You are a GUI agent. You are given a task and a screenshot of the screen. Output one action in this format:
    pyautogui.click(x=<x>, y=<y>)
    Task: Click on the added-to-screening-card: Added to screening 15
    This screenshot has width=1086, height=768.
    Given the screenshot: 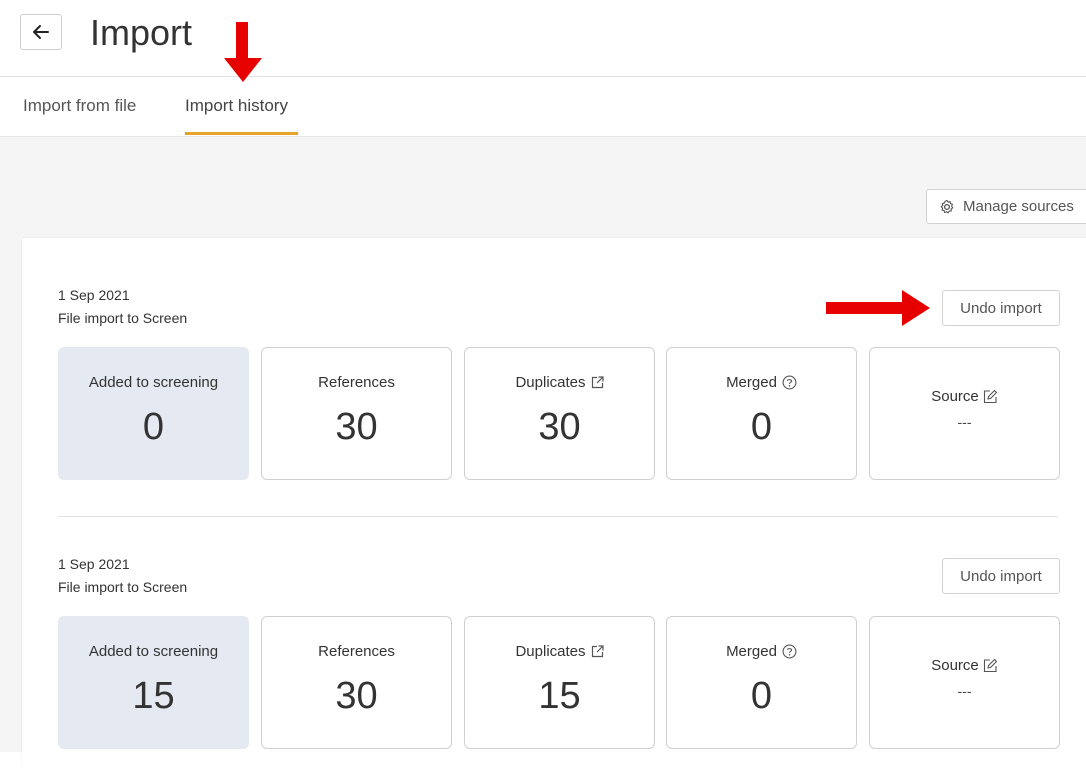 What is the action you would take?
    pyautogui.click(x=153, y=682)
    